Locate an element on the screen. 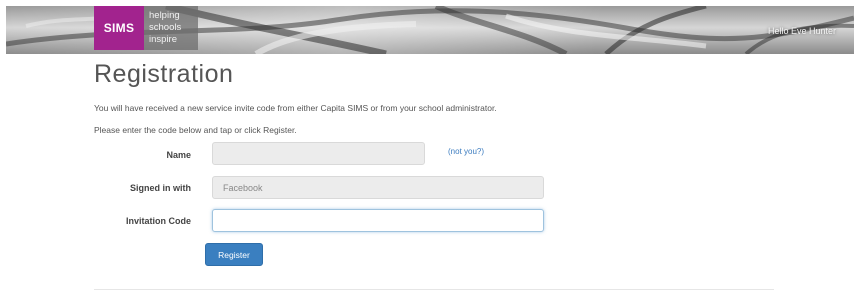  not-you-link: (not you?) is located at coordinates (466, 151).